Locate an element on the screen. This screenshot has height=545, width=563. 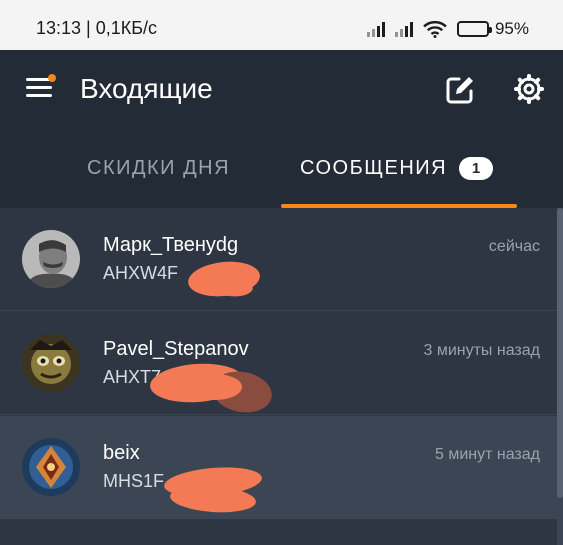
gear-icon is located at coordinates (529, 89).